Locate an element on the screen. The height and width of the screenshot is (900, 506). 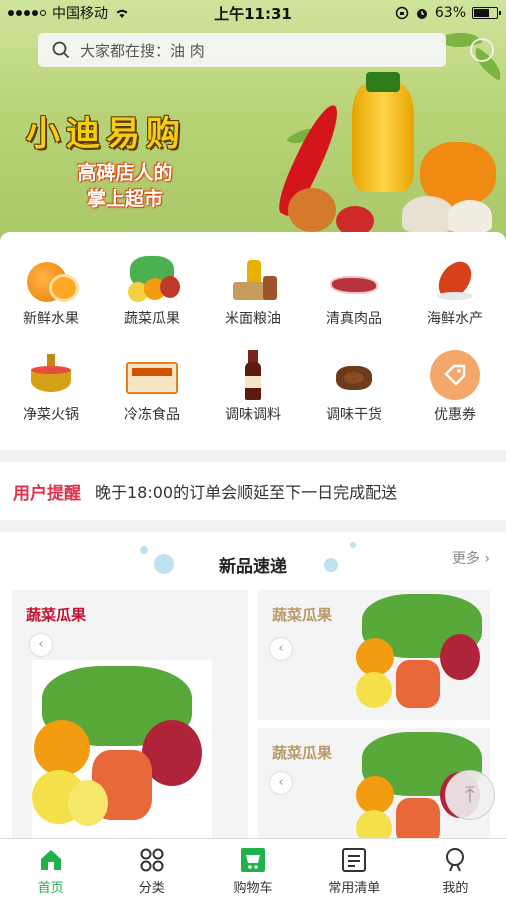
tab-label: 常用清单 is located at coordinates (354, 888).